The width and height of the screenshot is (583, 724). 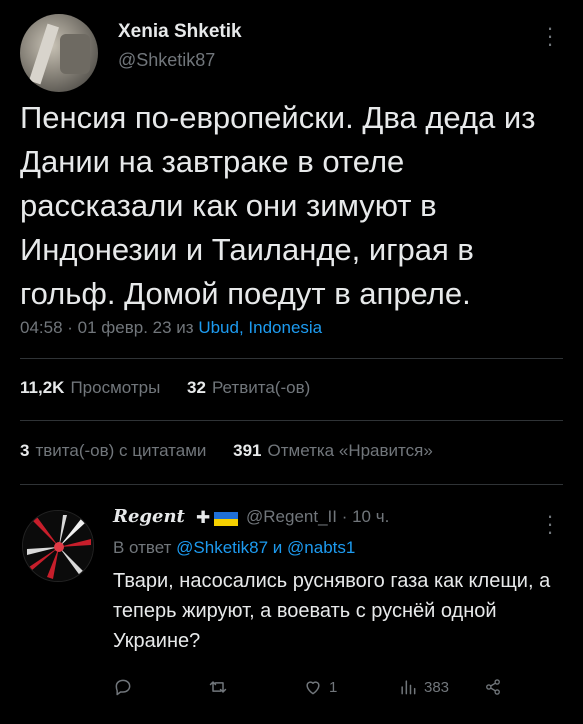 I want to click on tweet-timestamp: 04:58 · 01 февр. 23 из Ubud, Indonesia, so click(x=171, y=328).